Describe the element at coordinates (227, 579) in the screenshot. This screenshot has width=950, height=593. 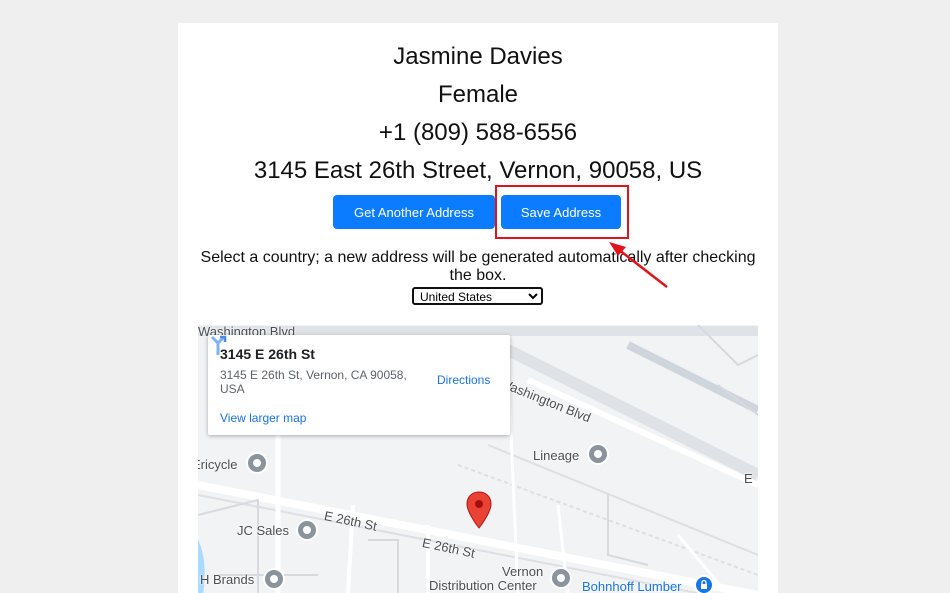
I see `map-label-h-brands: H Brands` at that location.